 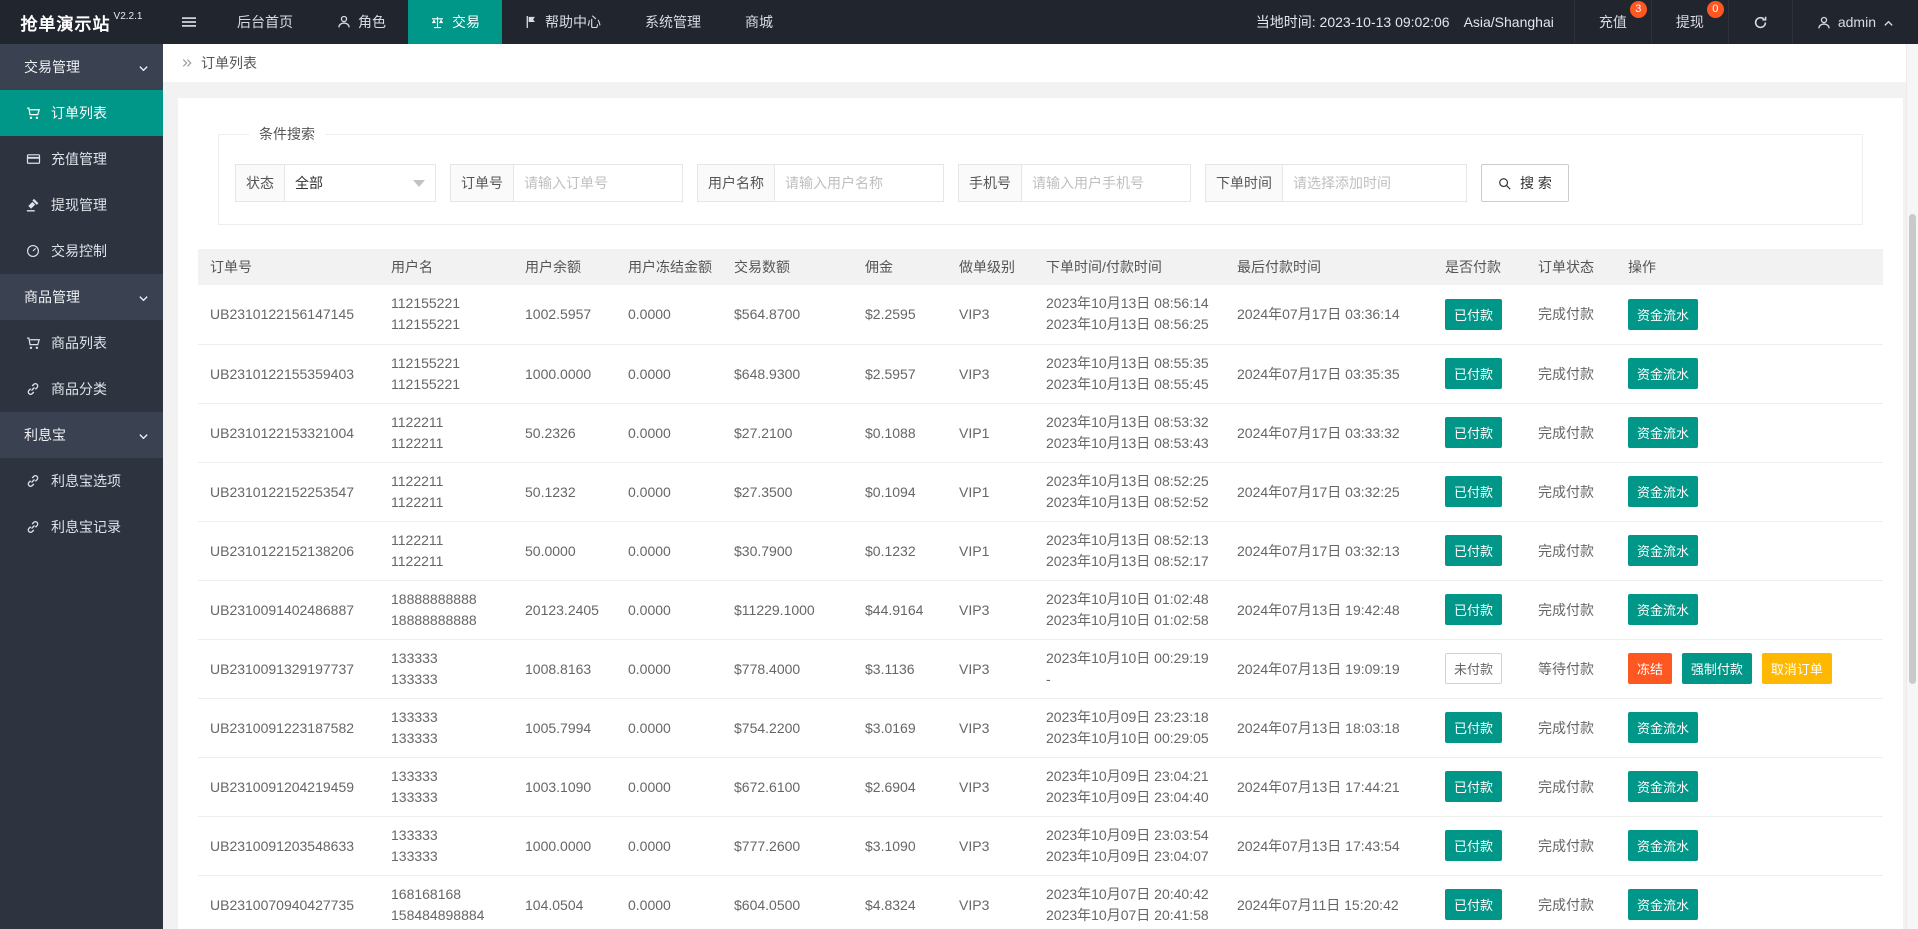 What do you see at coordinates (81, 389) in the screenshot?
I see `sidebar-item: 商品分类` at bounding box center [81, 389].